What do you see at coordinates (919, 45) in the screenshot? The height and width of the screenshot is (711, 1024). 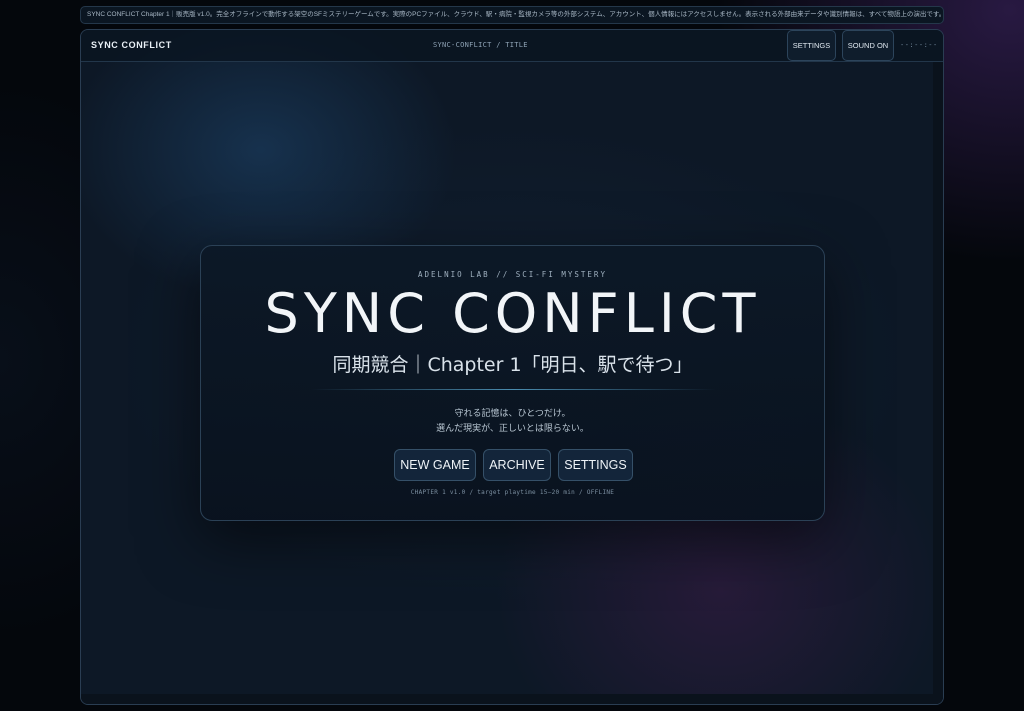 I see `clock-readout: --:--:--` at bounding box center [919, 45].